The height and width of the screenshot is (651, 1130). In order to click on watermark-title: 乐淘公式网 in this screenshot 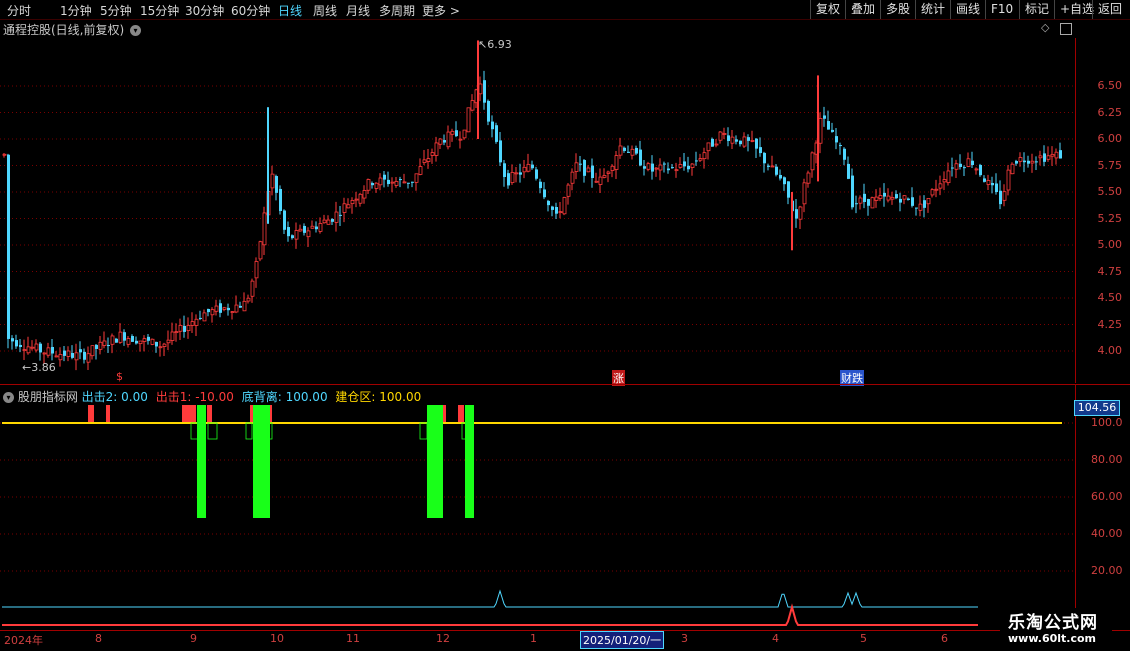, I will do `click(1053, 623)`.